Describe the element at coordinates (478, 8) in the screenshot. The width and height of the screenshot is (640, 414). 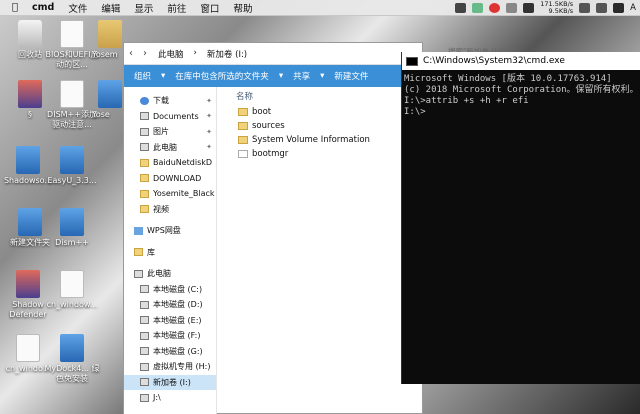
I see `leaf-icon` at that location.